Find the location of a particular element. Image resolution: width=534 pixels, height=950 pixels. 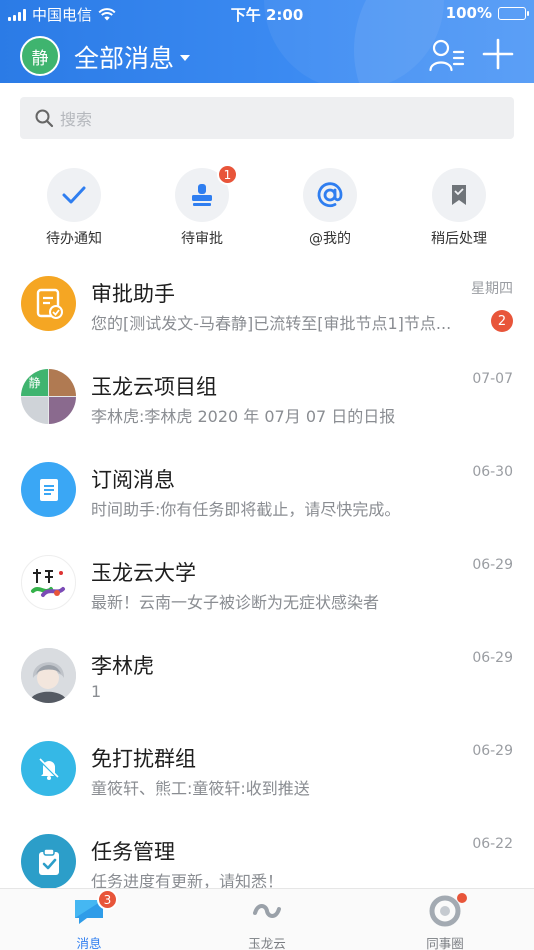

university-avatar is located at coordinates (48, 582).